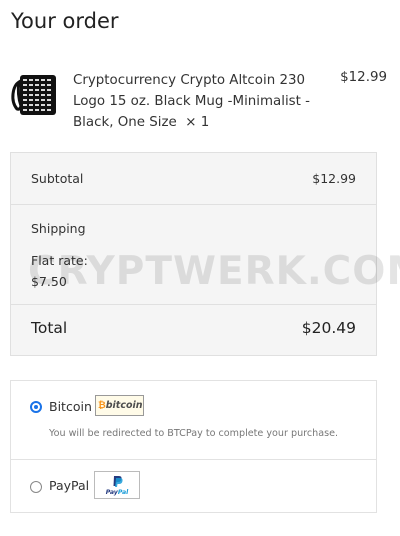 The image size is (400, 536). What do you see at coordinates (118, 481) in the screenshot?
I see `paypal-p-icon` at bounding box center [118, 481].